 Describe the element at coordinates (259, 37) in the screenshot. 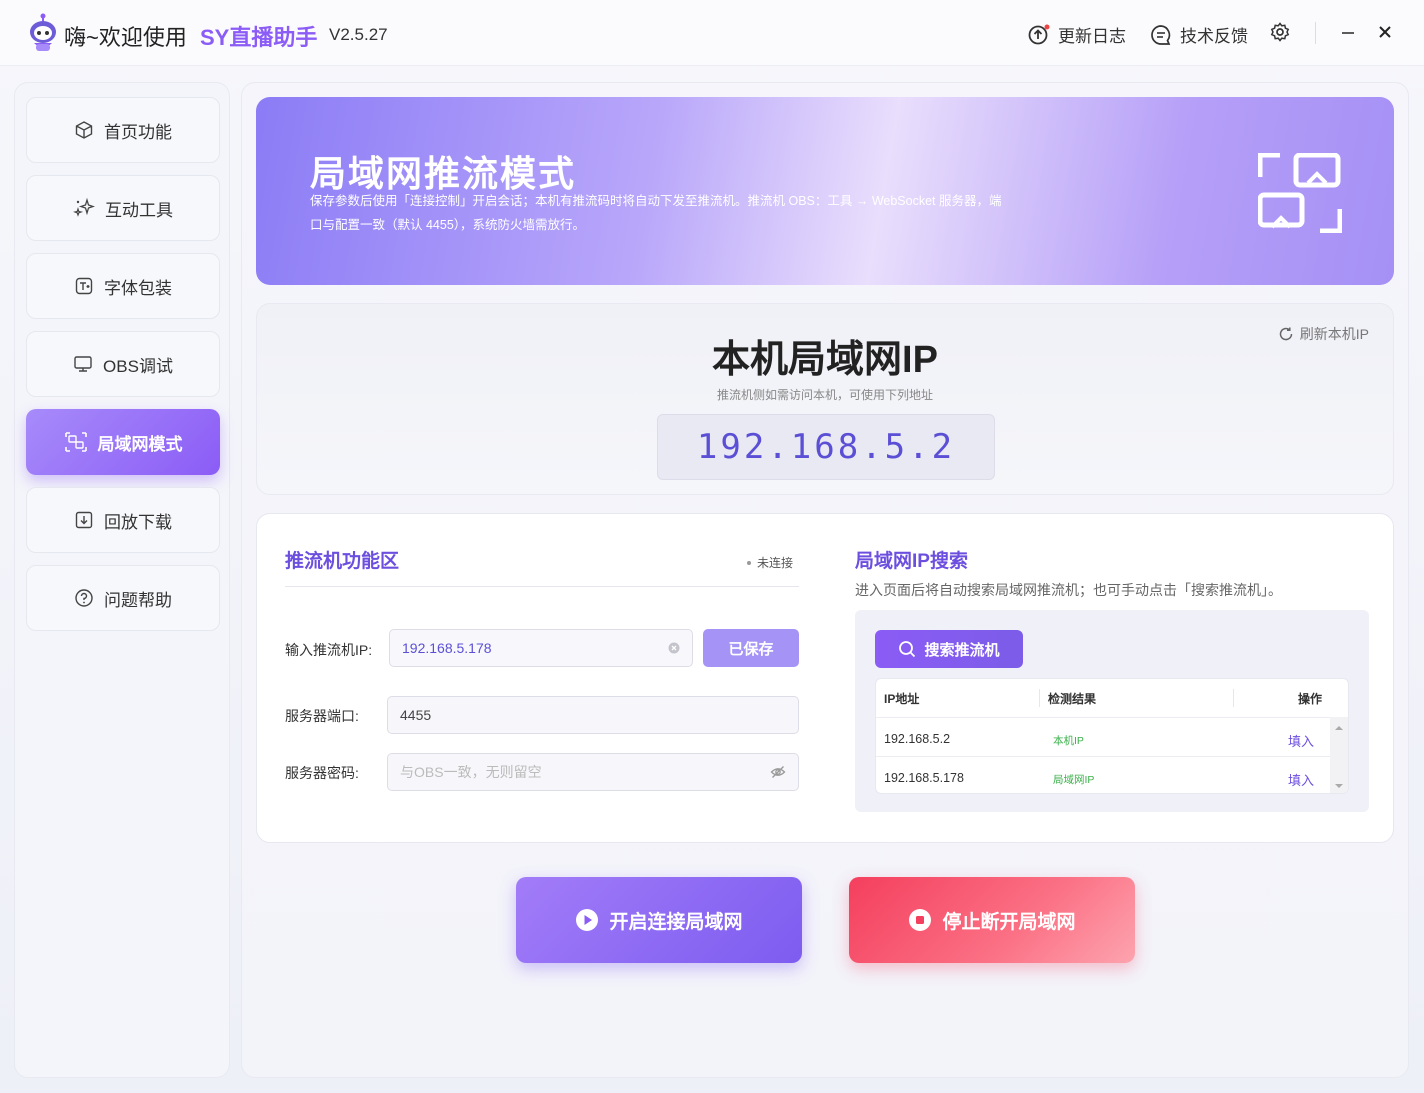

I see `brand-name: SY直播助手` at that location.